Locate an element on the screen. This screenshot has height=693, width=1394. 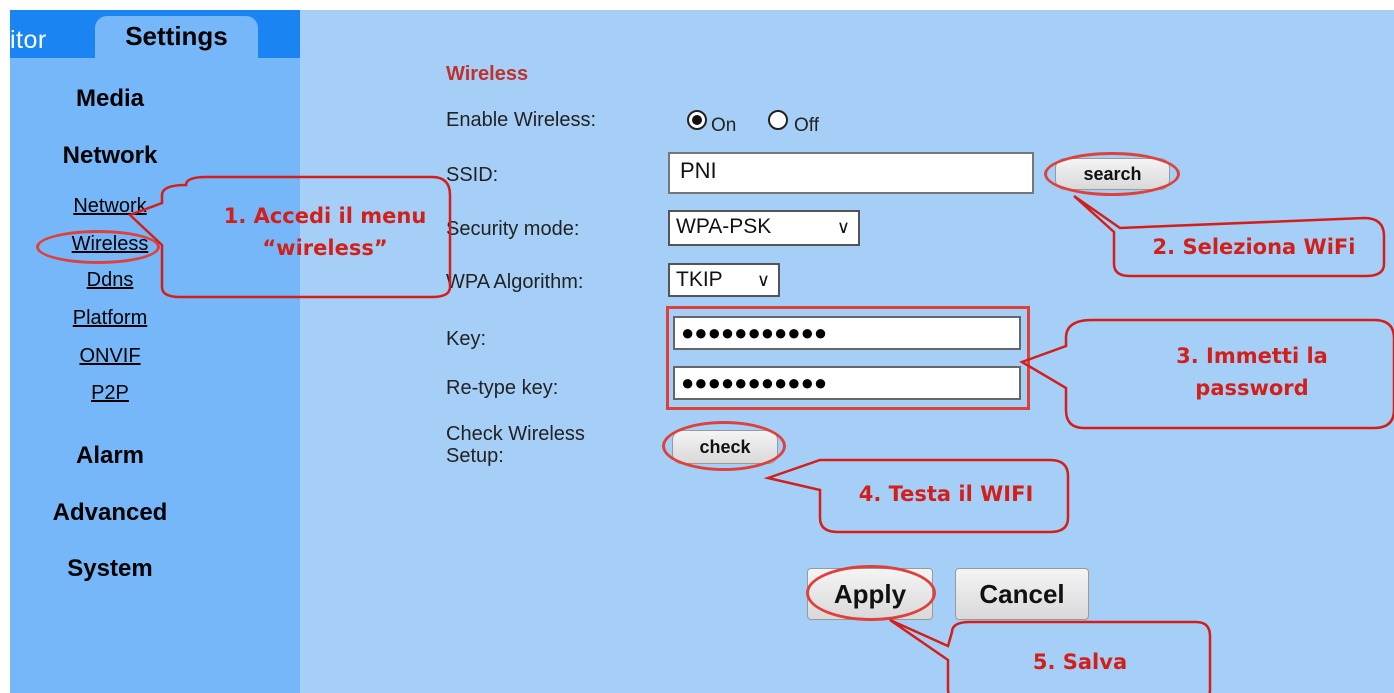
security-mode-label: Security mode: is located at coordinates (513, 229).